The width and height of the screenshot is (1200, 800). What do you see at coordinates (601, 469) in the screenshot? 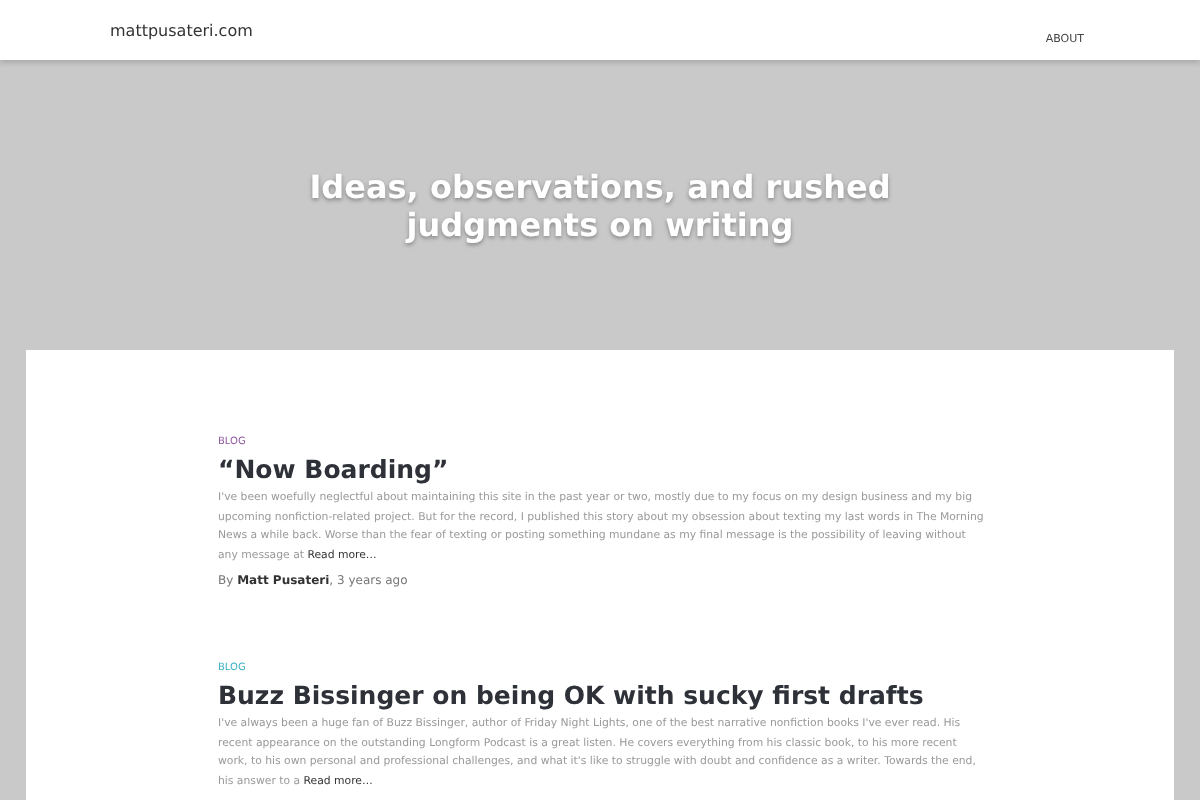
I see `post-title: “Now Boarding”` at bounding box center [601, 469].